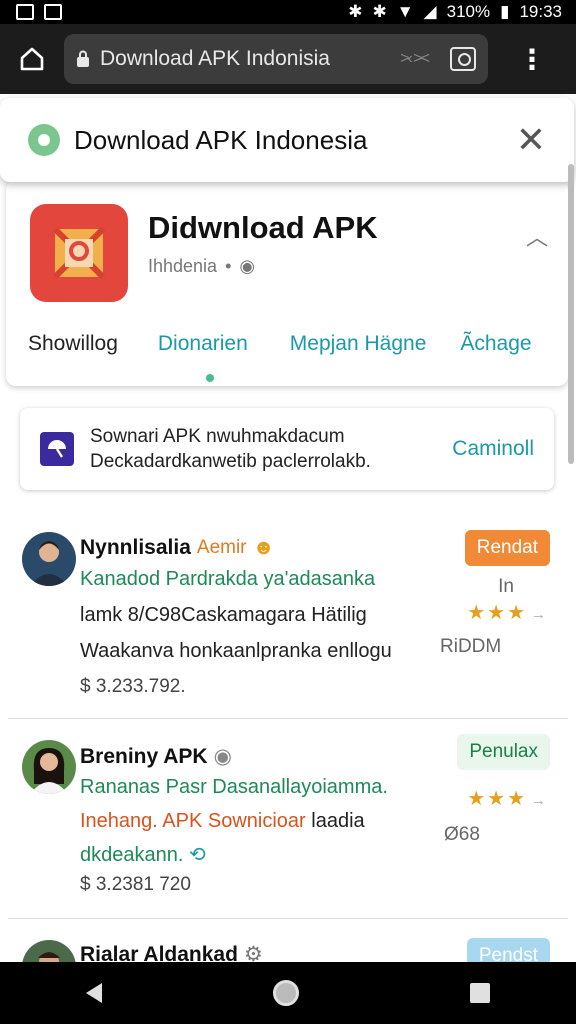 The image size is (576, 1024). I want to click on system-nav-bar, so click(288, 993).